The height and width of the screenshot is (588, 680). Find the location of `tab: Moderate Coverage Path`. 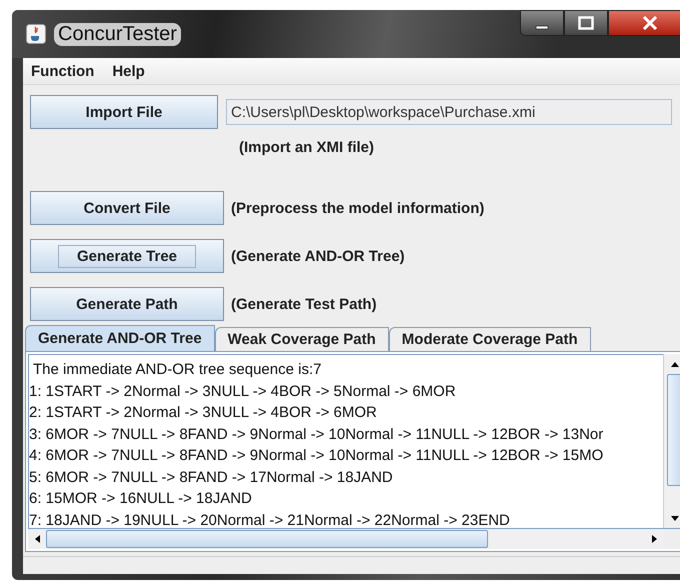

tab: Moderate Coverage Path is located at coordinates (489, 339).